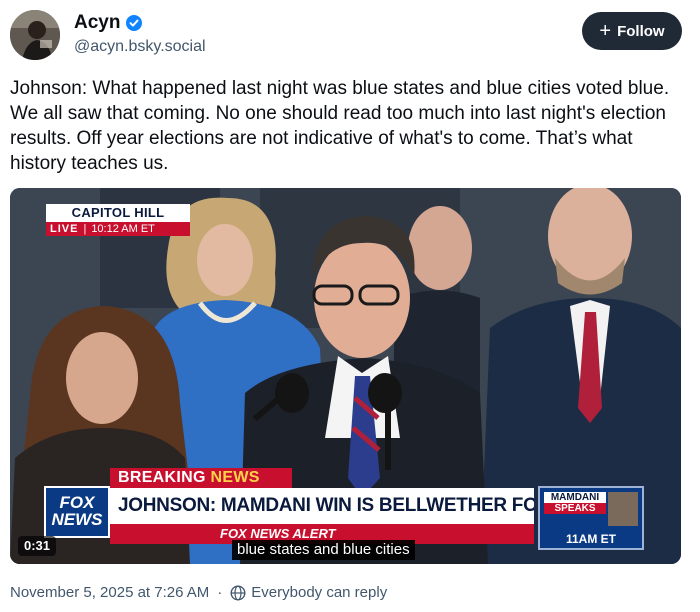 This screenshot has height=612, width=700. What do you see at coordinates (118, 213) in the screenshot?
I see `location-label: CAPITOL HILL` at bounding box center [118, 213].